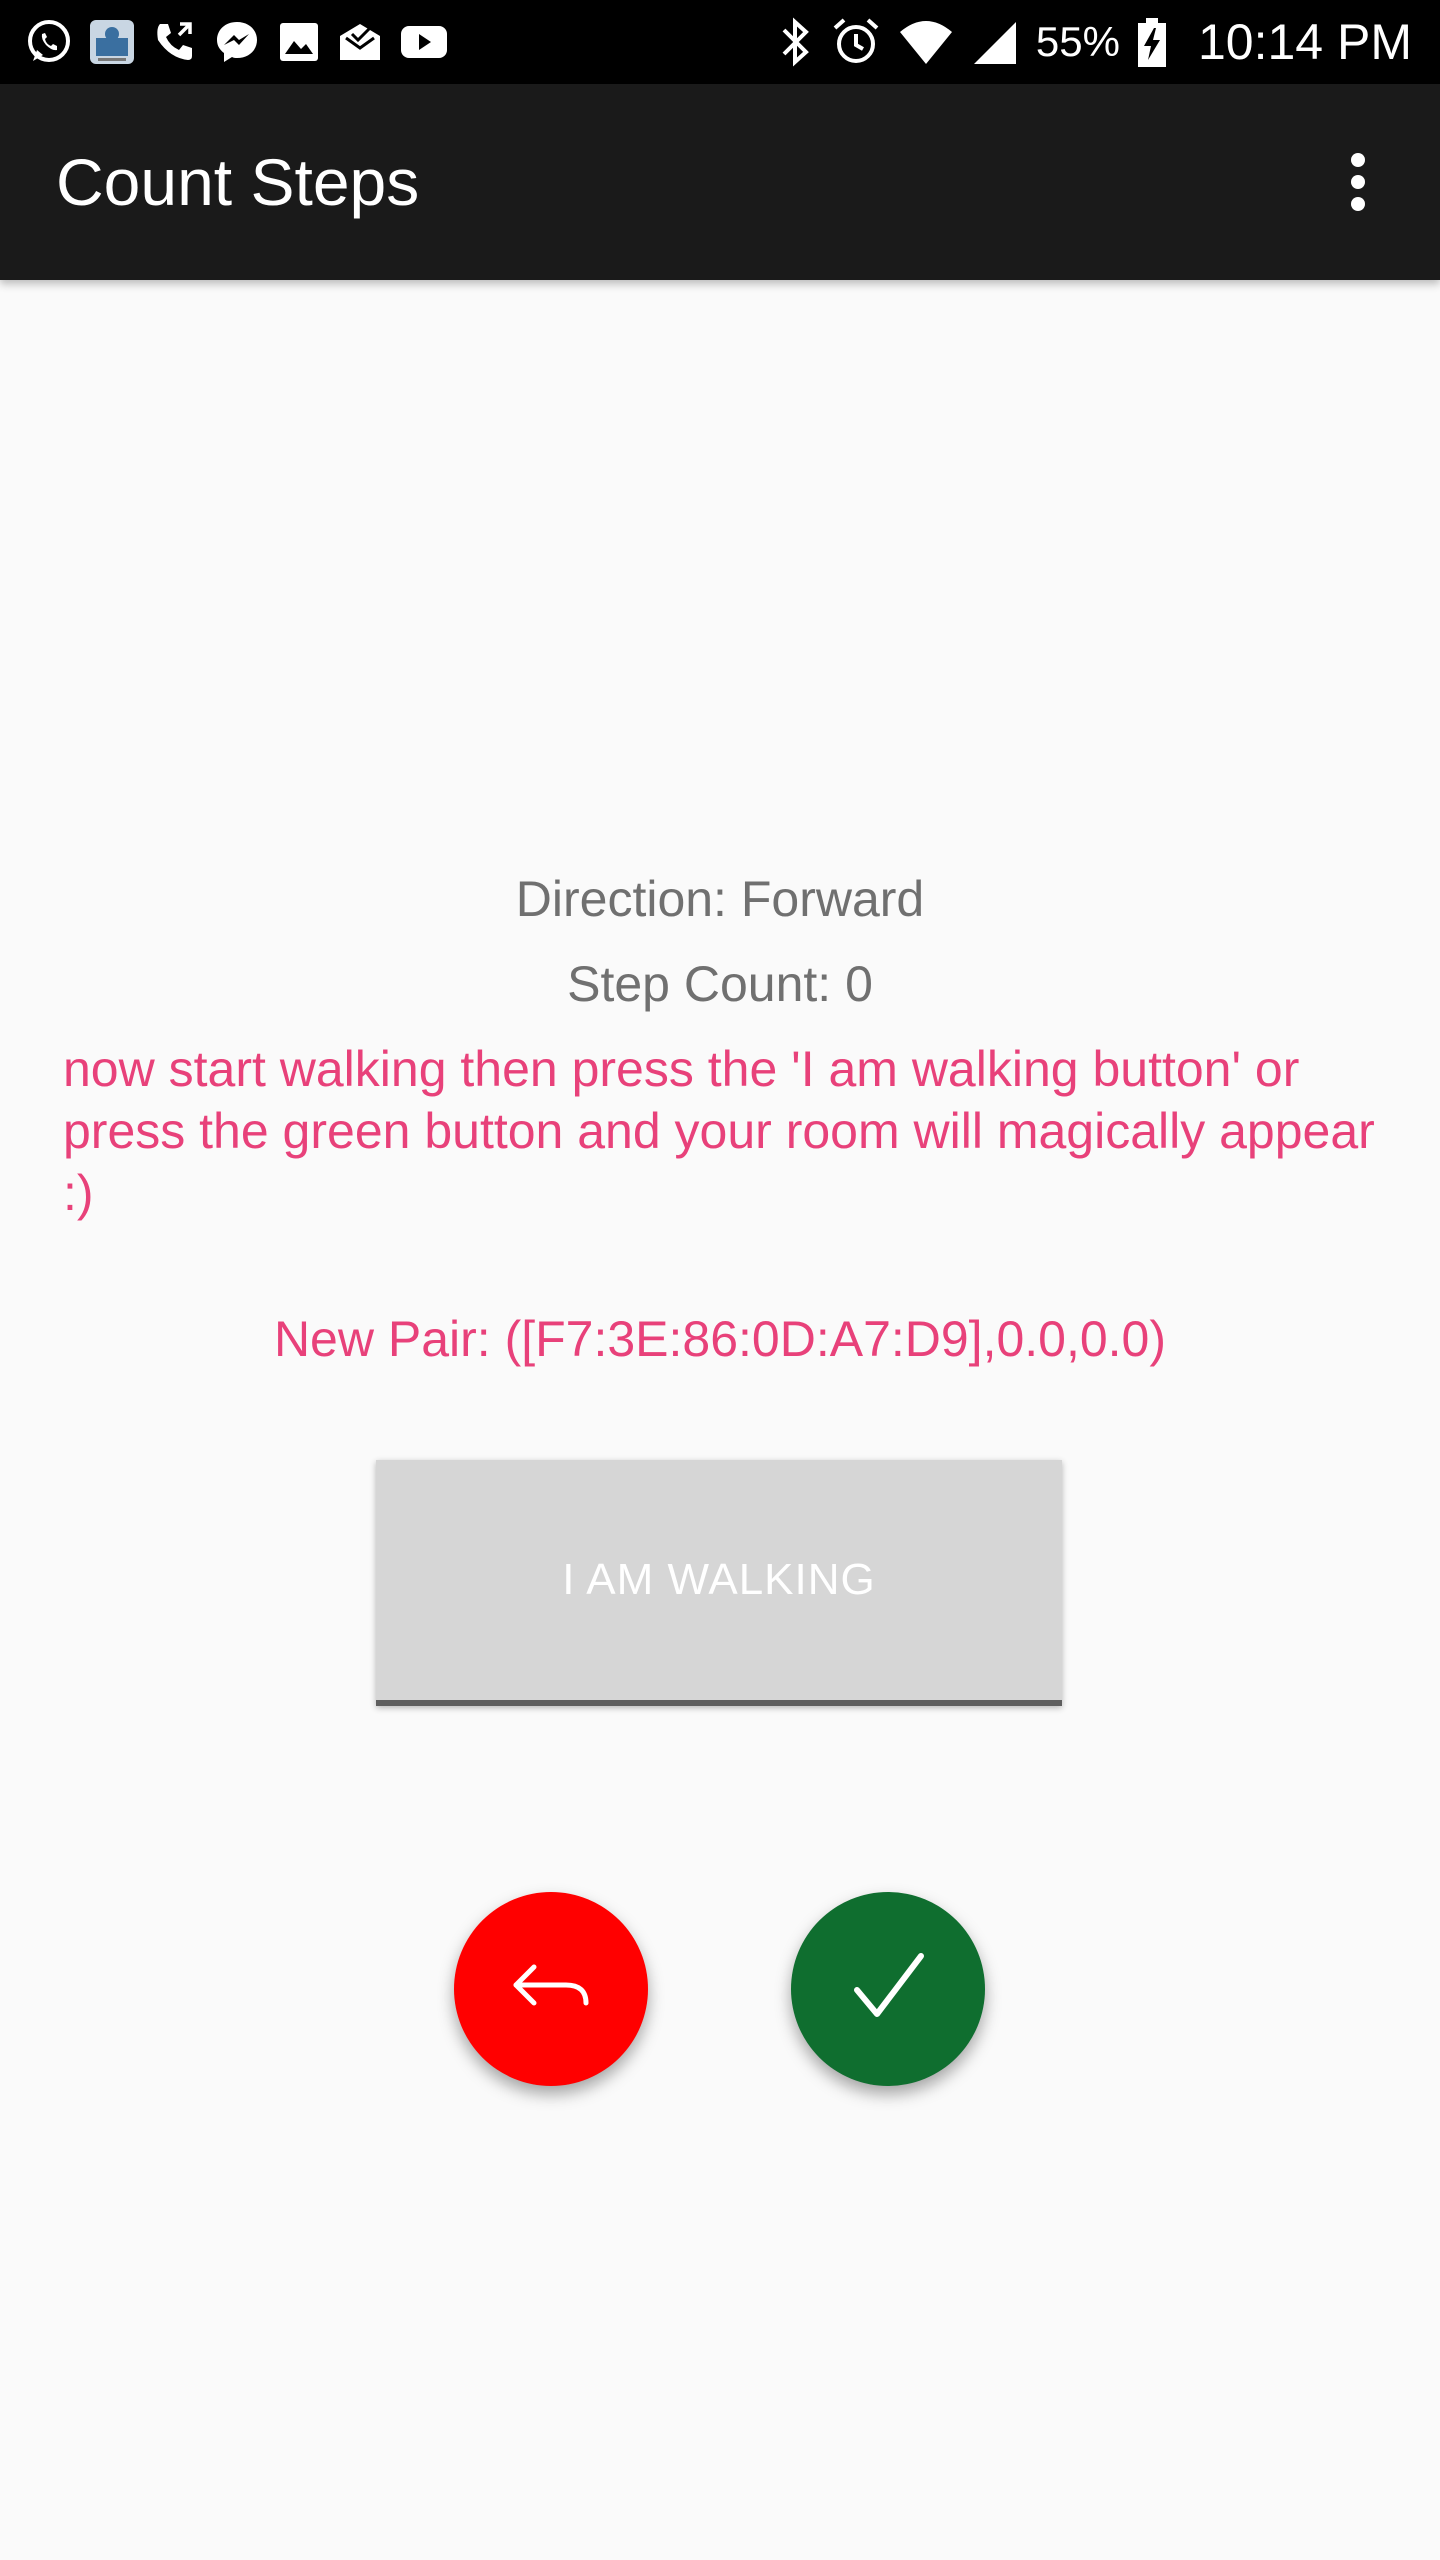 The height and width of the screenshot is (2560, 1440). Describe the element at coordinates (720, 1339) in the screenshot. I see `new-pair-label: New Pair: ([F7:3E:86:0D:A7:D9],0.0,0.0)` at that location.